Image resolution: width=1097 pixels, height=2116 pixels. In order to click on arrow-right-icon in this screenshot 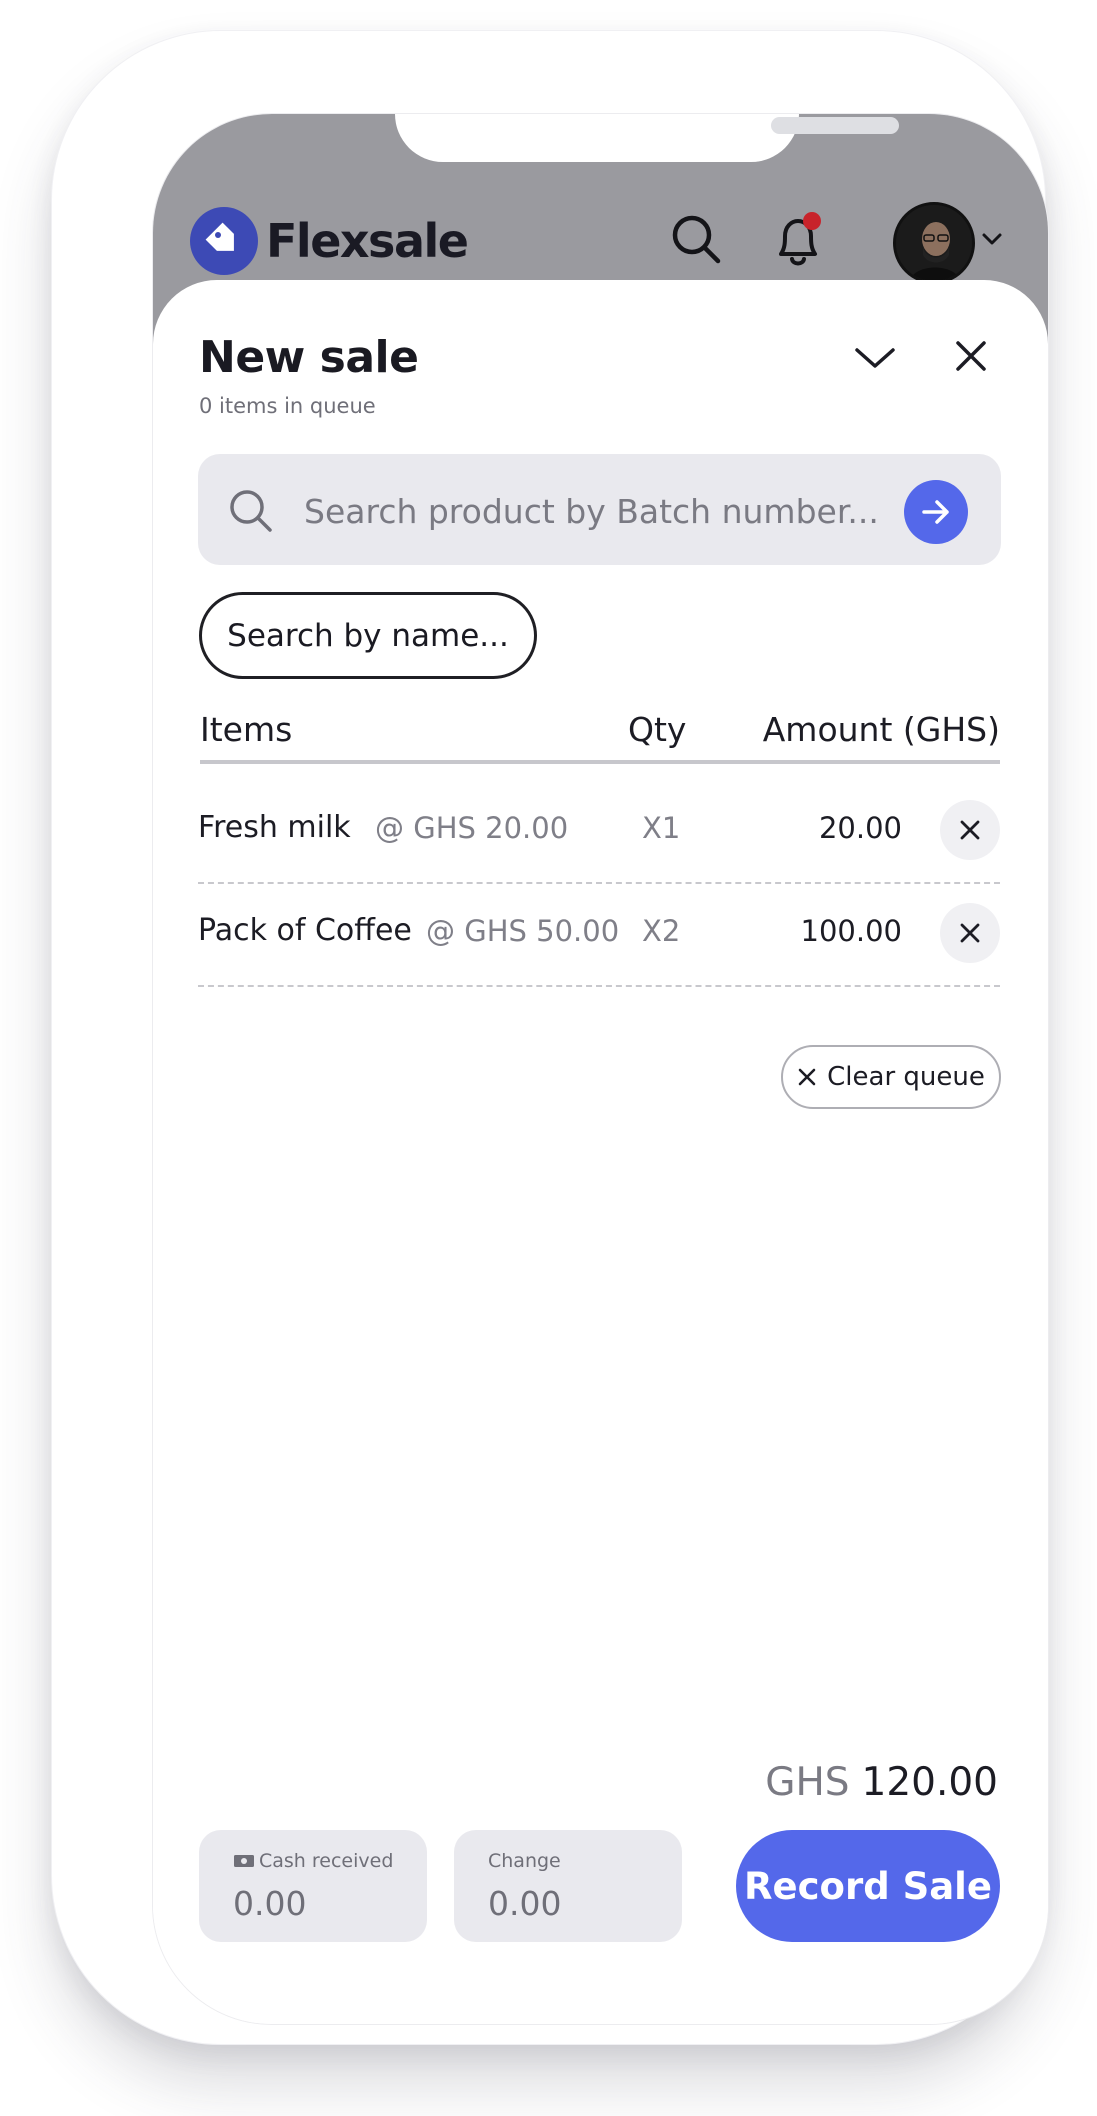, I will do `click(935, 512)`.